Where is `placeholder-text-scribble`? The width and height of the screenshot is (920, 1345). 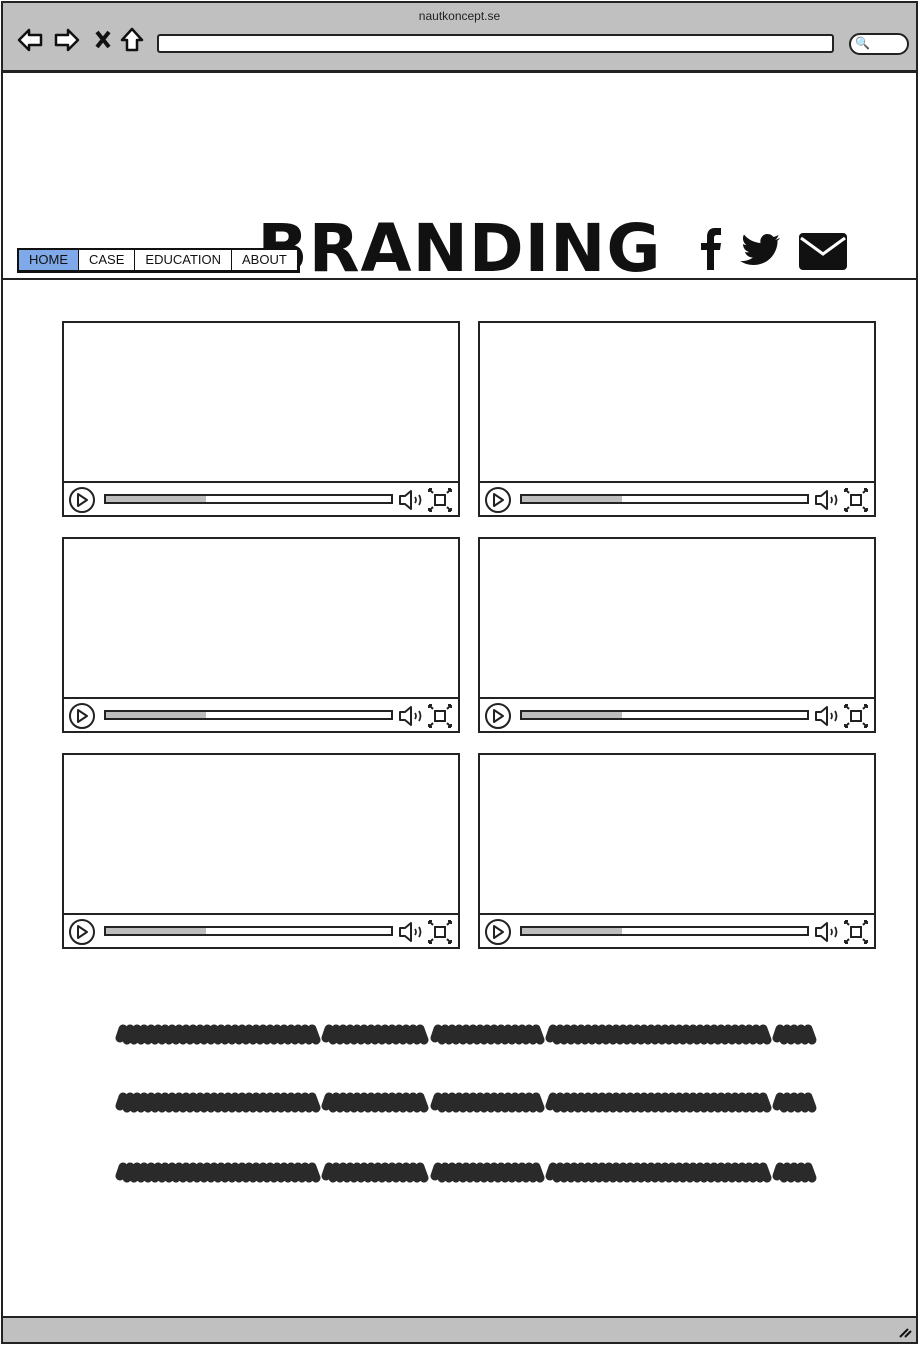 placeholder-text-scribble is located at coordinates (466, 1103).